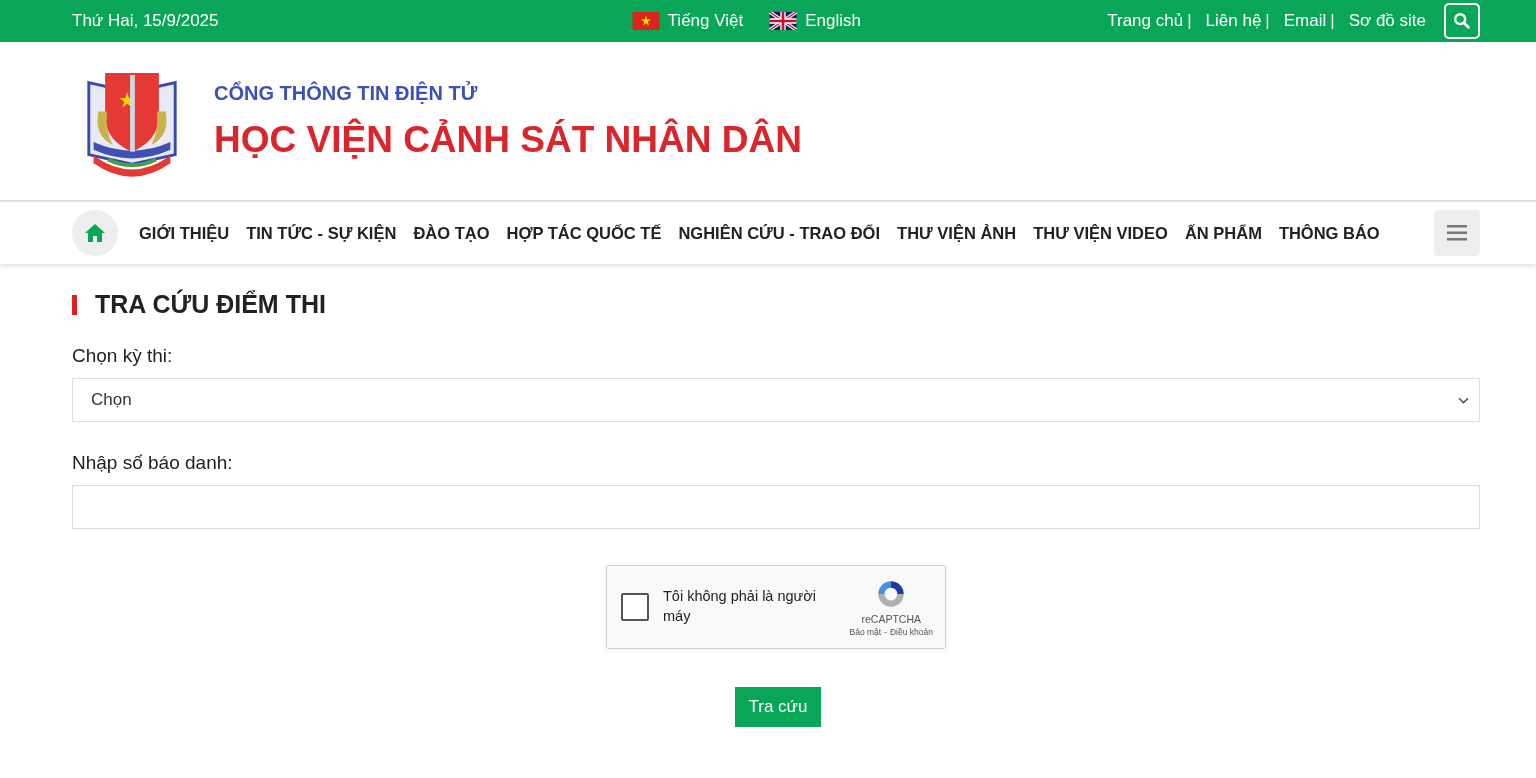  What do you see at coordinates (776, 400) in the screenshot?
I see `exam-select: Chọn` at bounding box center [776, 400].